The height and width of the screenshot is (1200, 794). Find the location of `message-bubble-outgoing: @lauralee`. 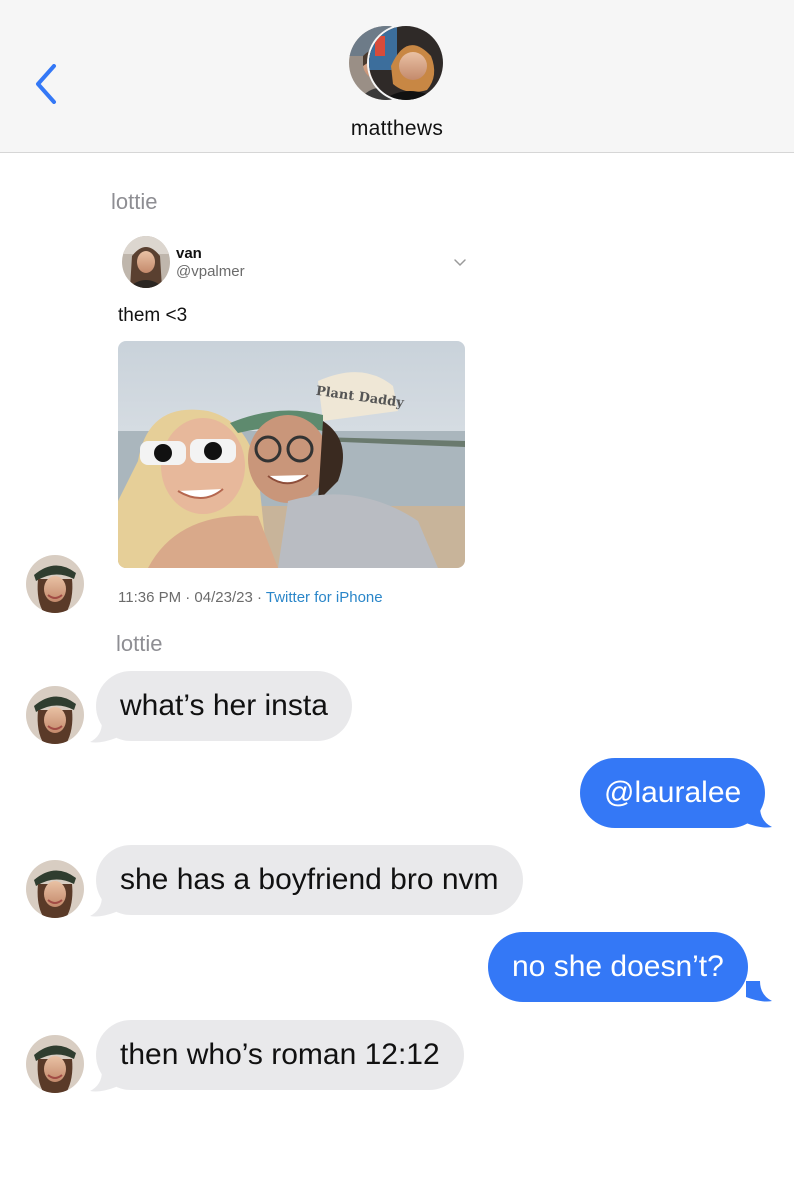

message-bubble-outgoing: @lauralee is located at coordinates (673, 793).